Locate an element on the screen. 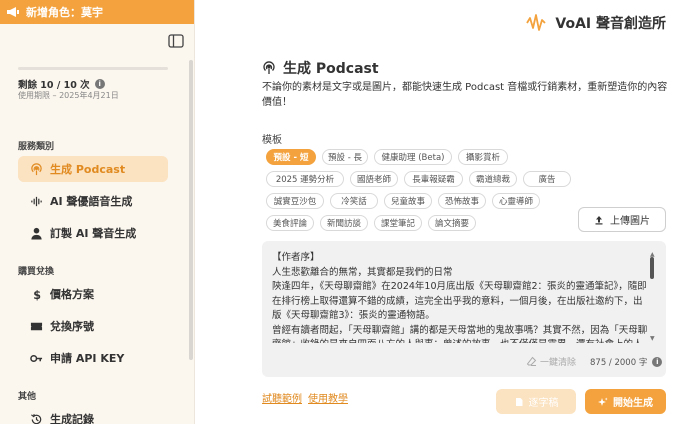  textarea-scroll-down: ▼ is located at coordinates (652, 338).